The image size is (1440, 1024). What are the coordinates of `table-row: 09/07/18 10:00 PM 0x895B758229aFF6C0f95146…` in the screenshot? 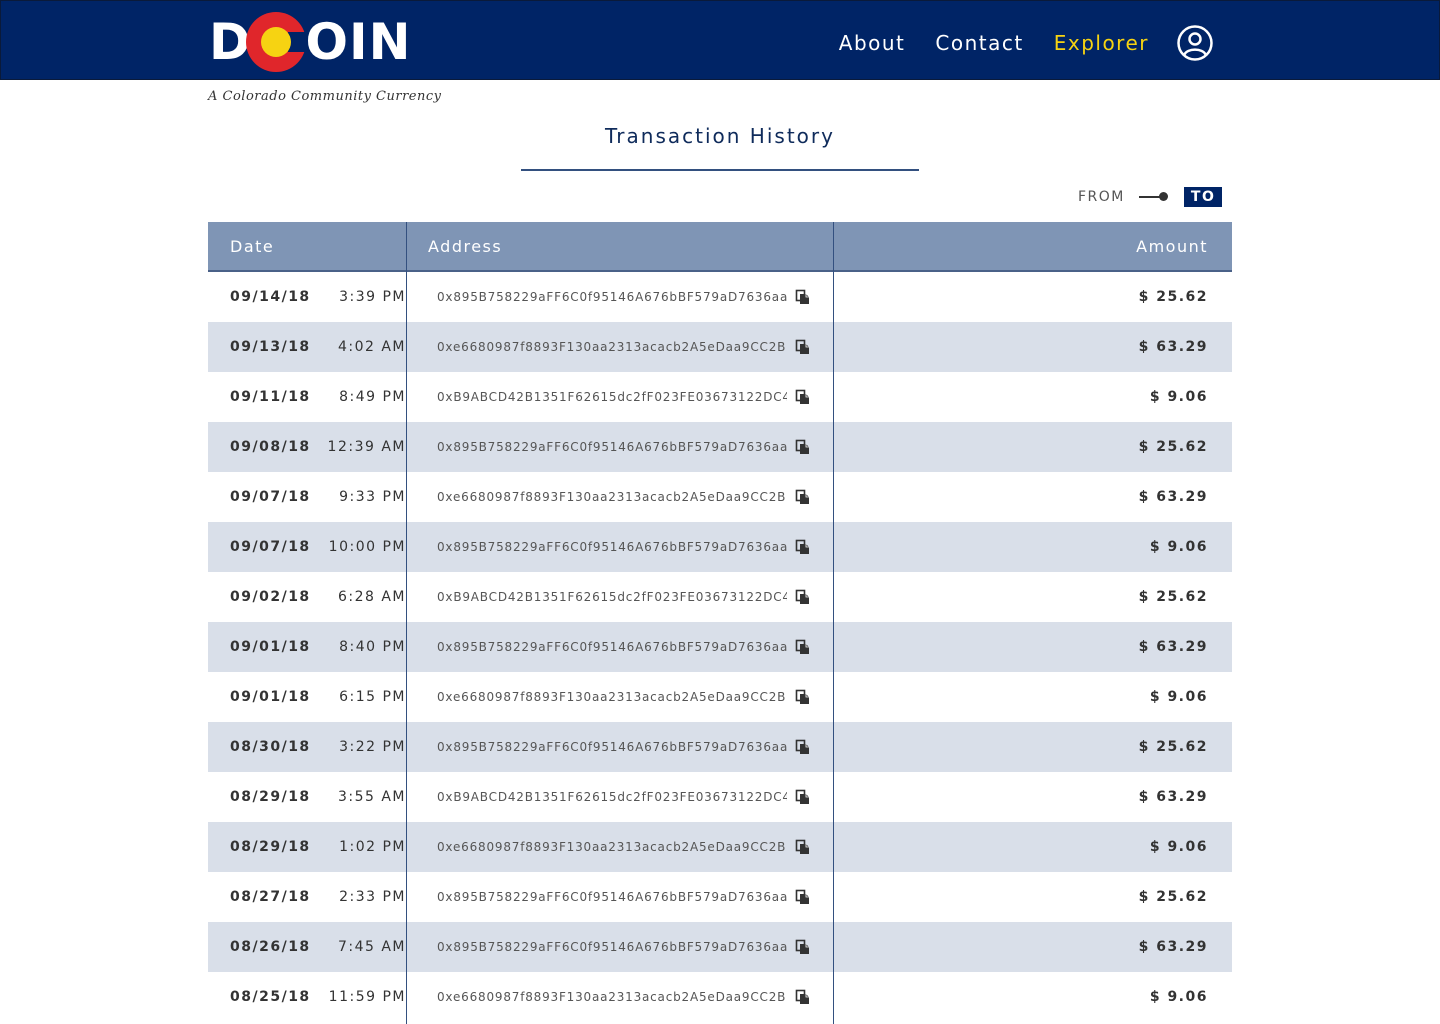 It's located at (720, 547).